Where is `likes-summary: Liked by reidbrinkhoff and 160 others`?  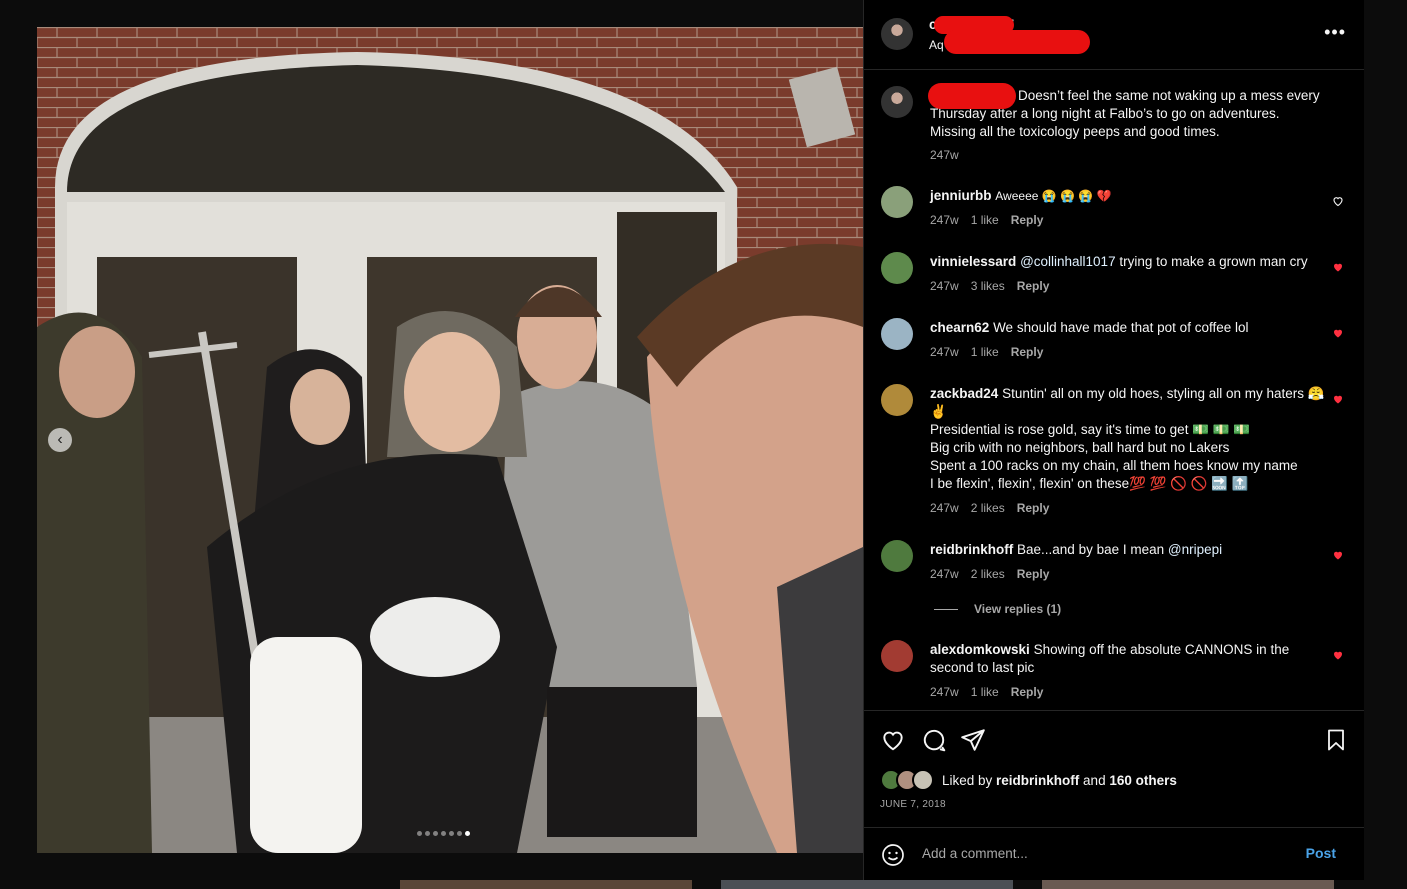
likes-summary: Liked by reidbrinkhoff and 160 others is located at coordinates (1028, 780).